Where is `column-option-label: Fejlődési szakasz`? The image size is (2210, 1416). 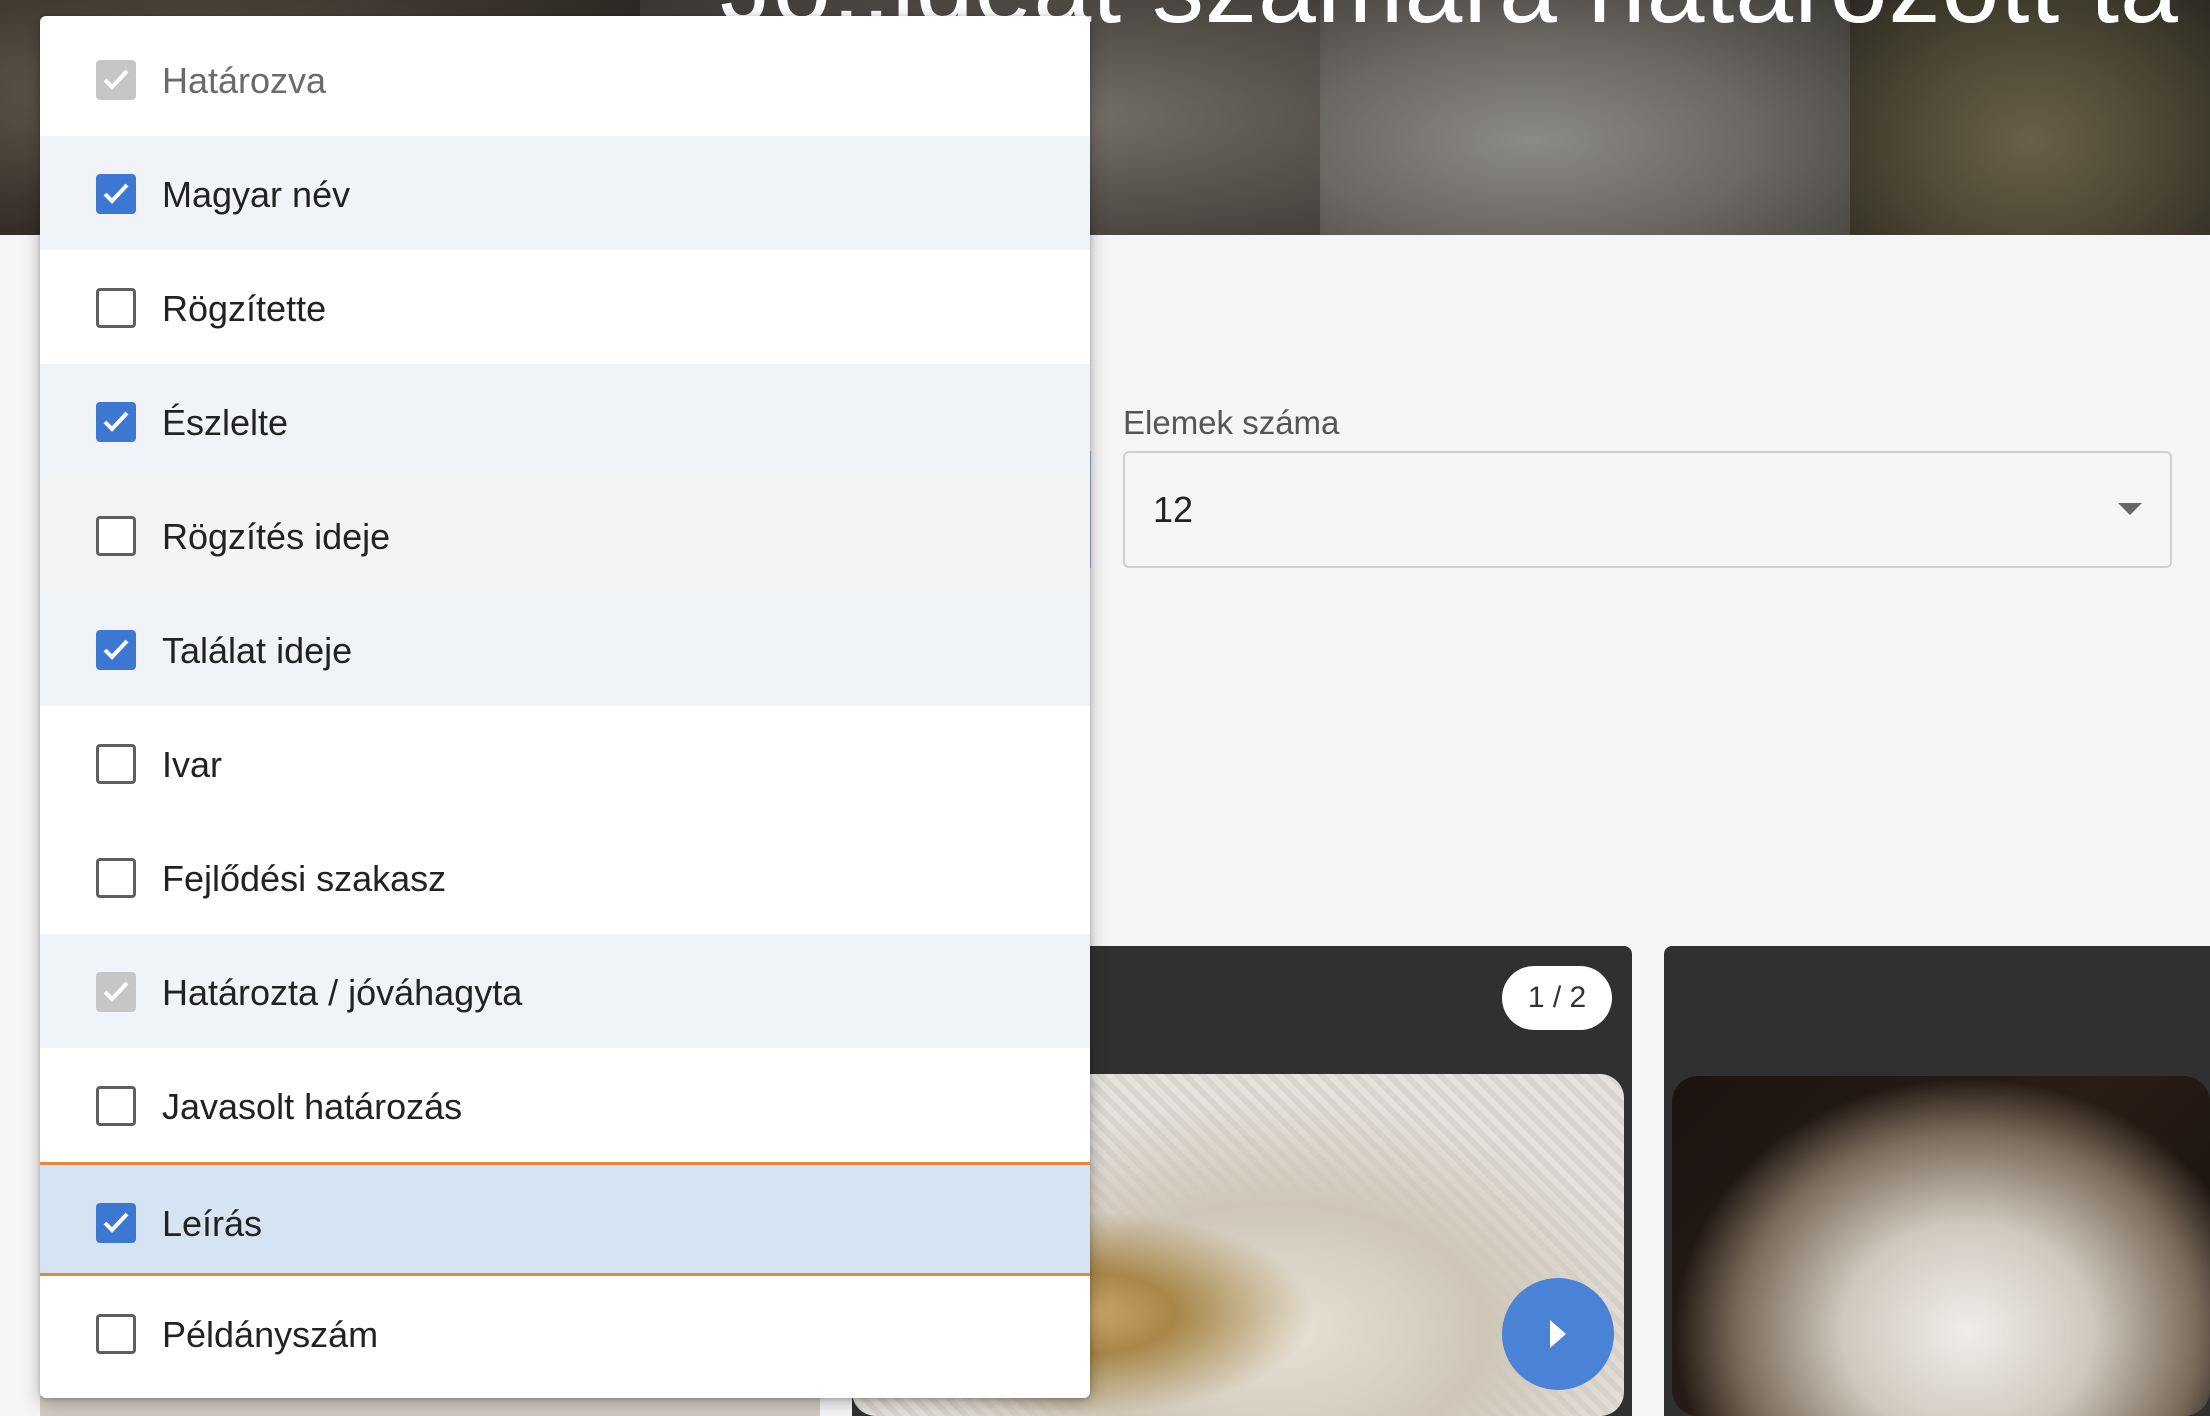
column-option-label: Fejlődési szakasz is located at coordinates (304, 878).